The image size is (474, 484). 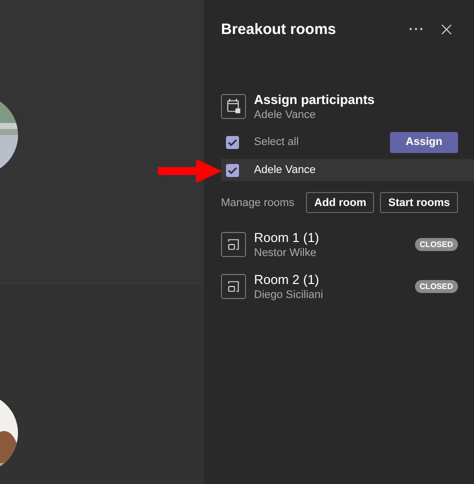 What do you see at coordinates (279, 29) in the screenshot?
I see `panel-title: Breakout rooms` at bounding box center [279, 29].